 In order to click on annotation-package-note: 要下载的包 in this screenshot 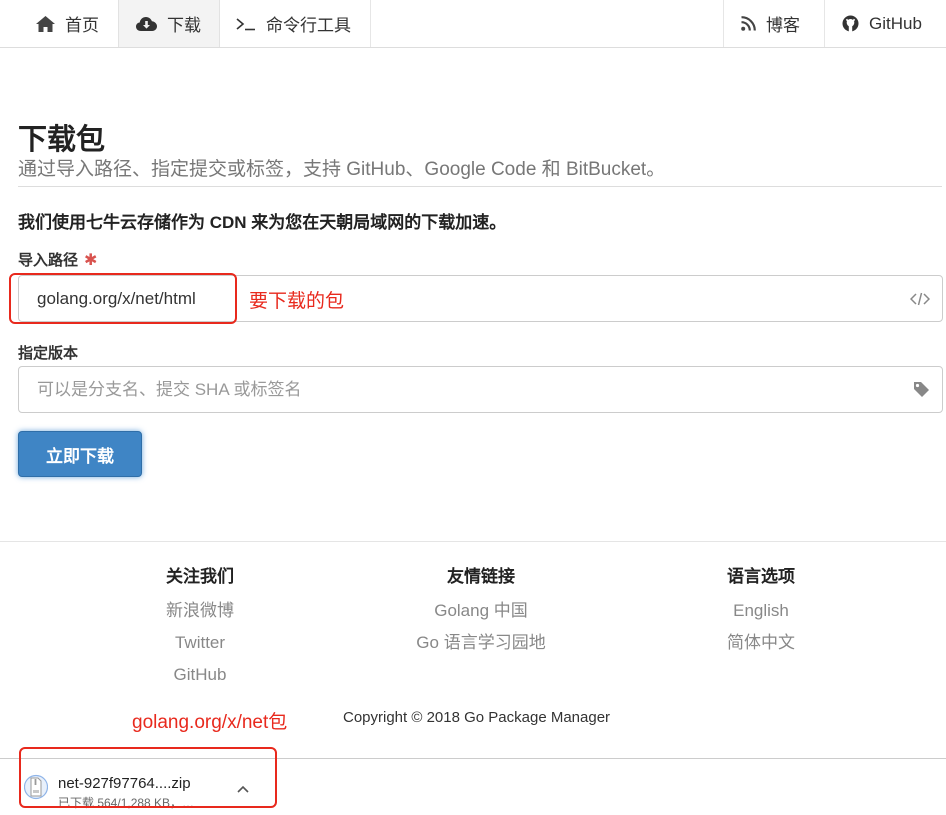, I will do `click(297, 301)`.